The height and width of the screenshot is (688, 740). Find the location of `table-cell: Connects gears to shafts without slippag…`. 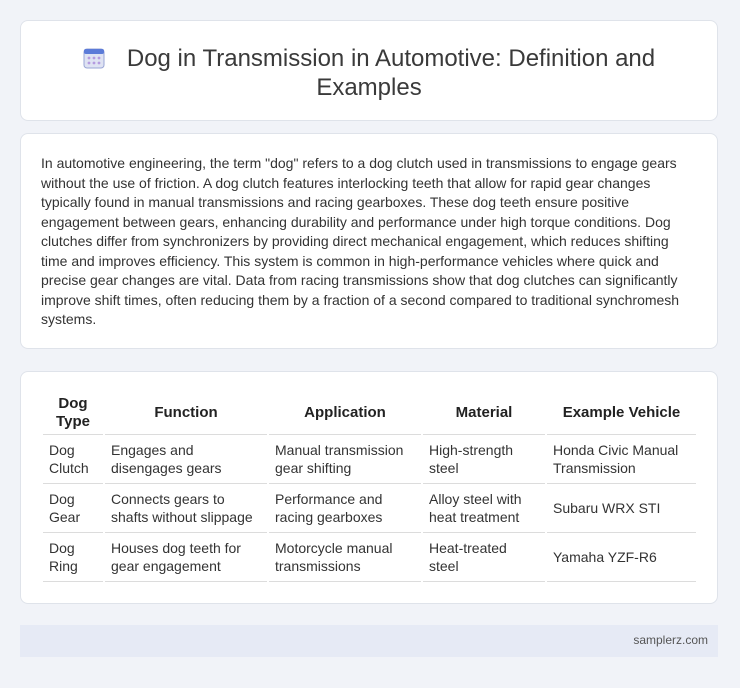

table-cell: Connects gears to shafts without slippag… is located at coordinates (186, 508).